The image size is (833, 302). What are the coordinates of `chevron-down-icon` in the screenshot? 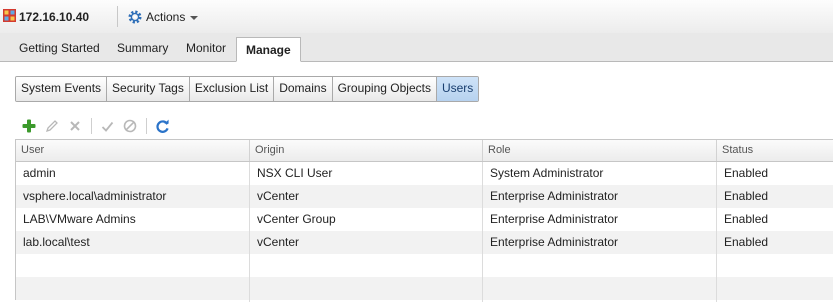 It's located at (194, 18).